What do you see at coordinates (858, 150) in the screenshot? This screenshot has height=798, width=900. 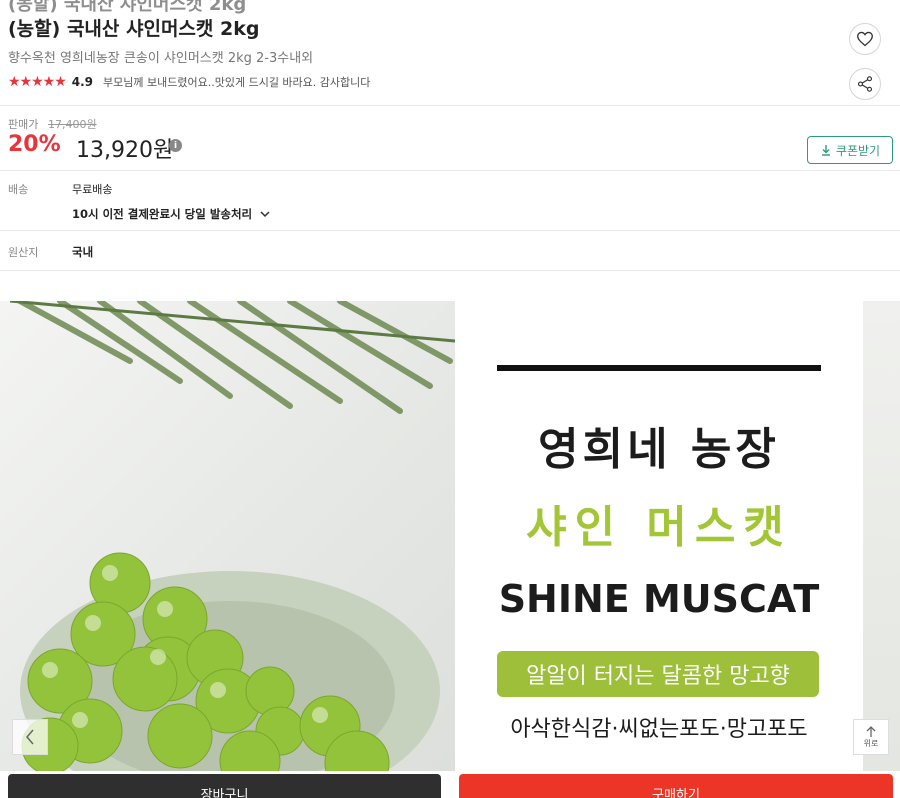 I see `coupon-label: 쿠폰받기` at bounding box center [858, 150].